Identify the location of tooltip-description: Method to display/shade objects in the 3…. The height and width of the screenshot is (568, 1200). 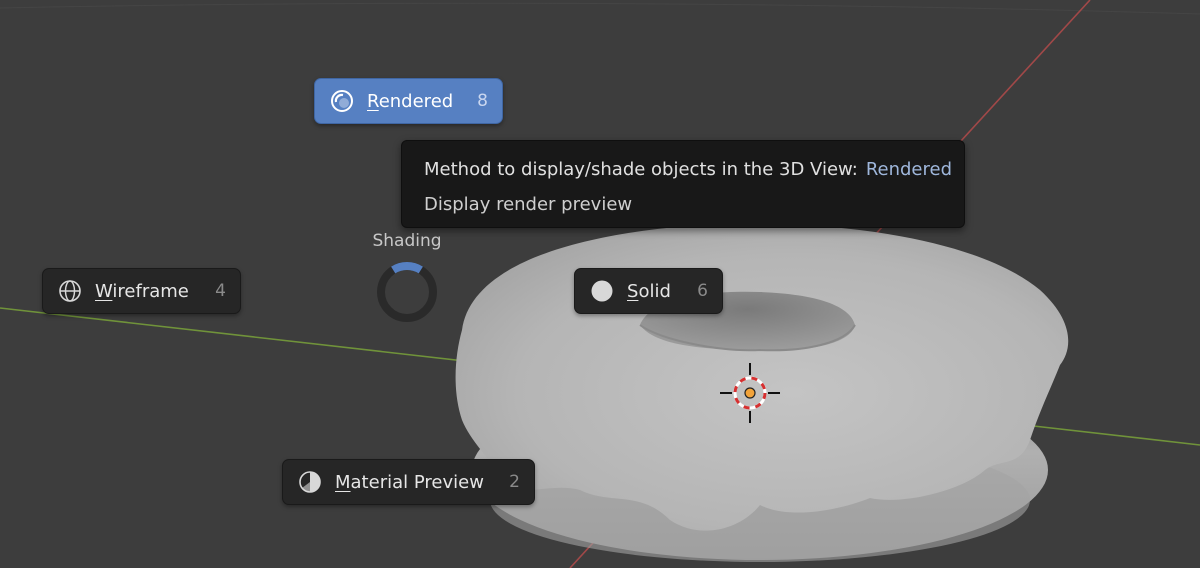
(641, 169).